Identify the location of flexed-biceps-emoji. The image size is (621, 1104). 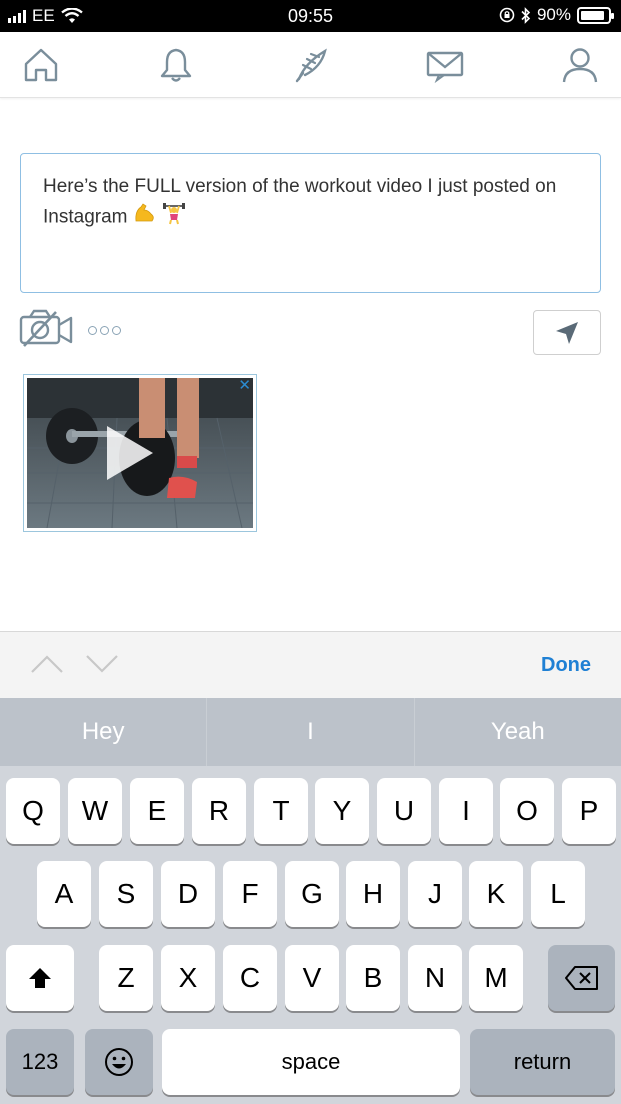
(145, 217).